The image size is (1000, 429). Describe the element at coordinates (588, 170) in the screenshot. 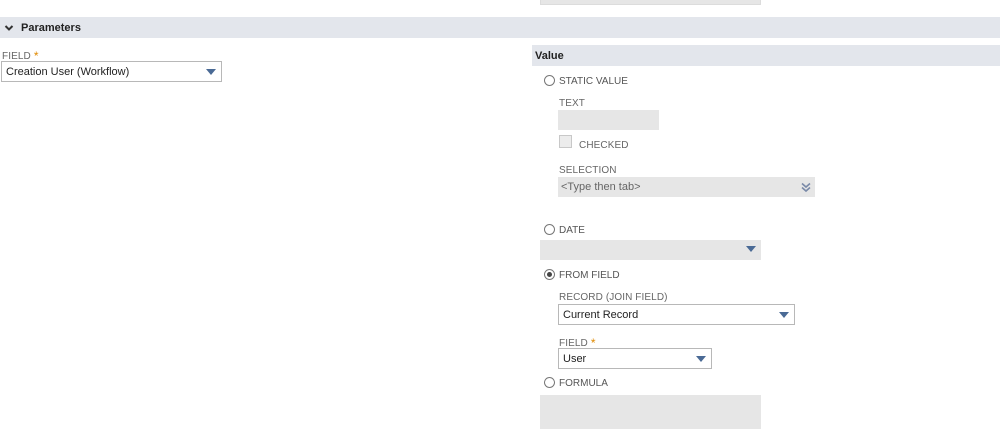

I see `selection-label: SELECTION` at that location.